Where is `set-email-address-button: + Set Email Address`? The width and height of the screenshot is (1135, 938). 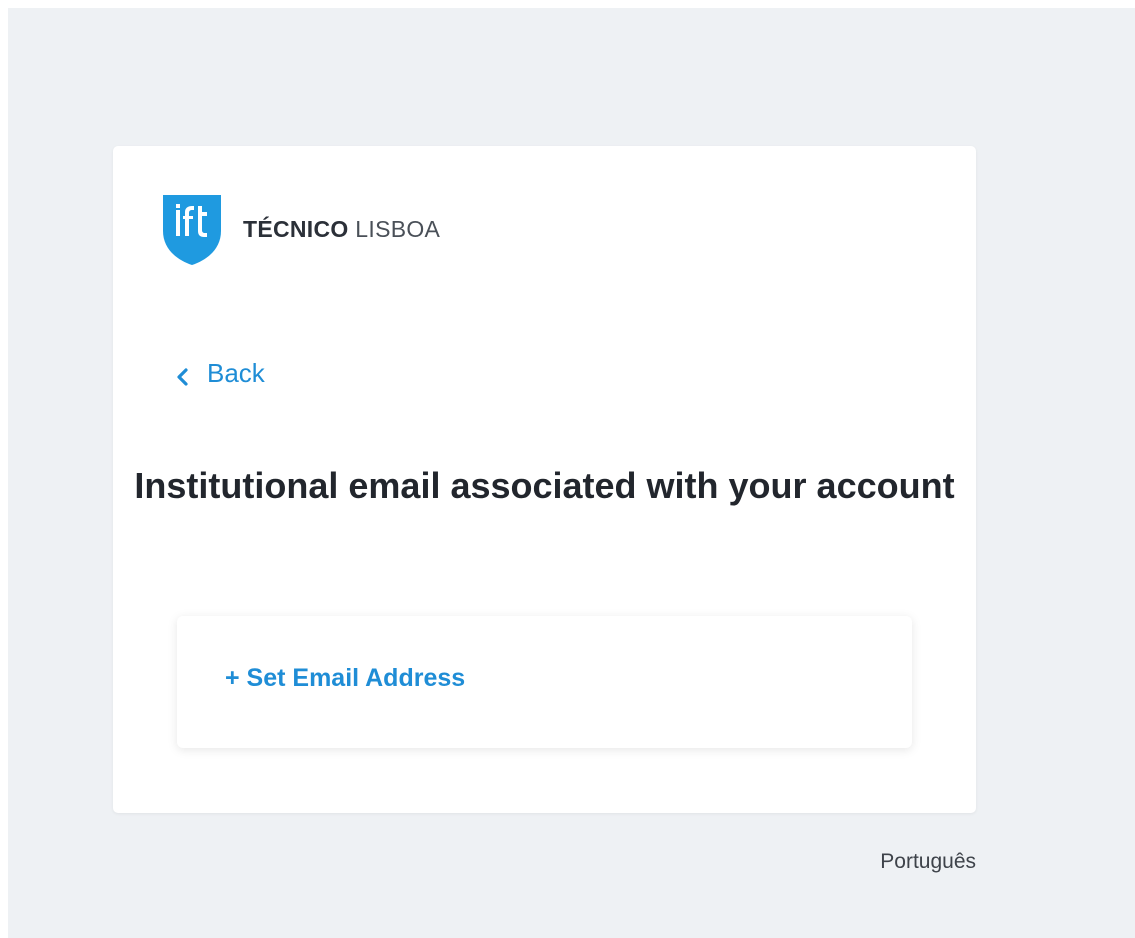
set-email-address-button: + Set Email Address is located at coordinates (345, 678).